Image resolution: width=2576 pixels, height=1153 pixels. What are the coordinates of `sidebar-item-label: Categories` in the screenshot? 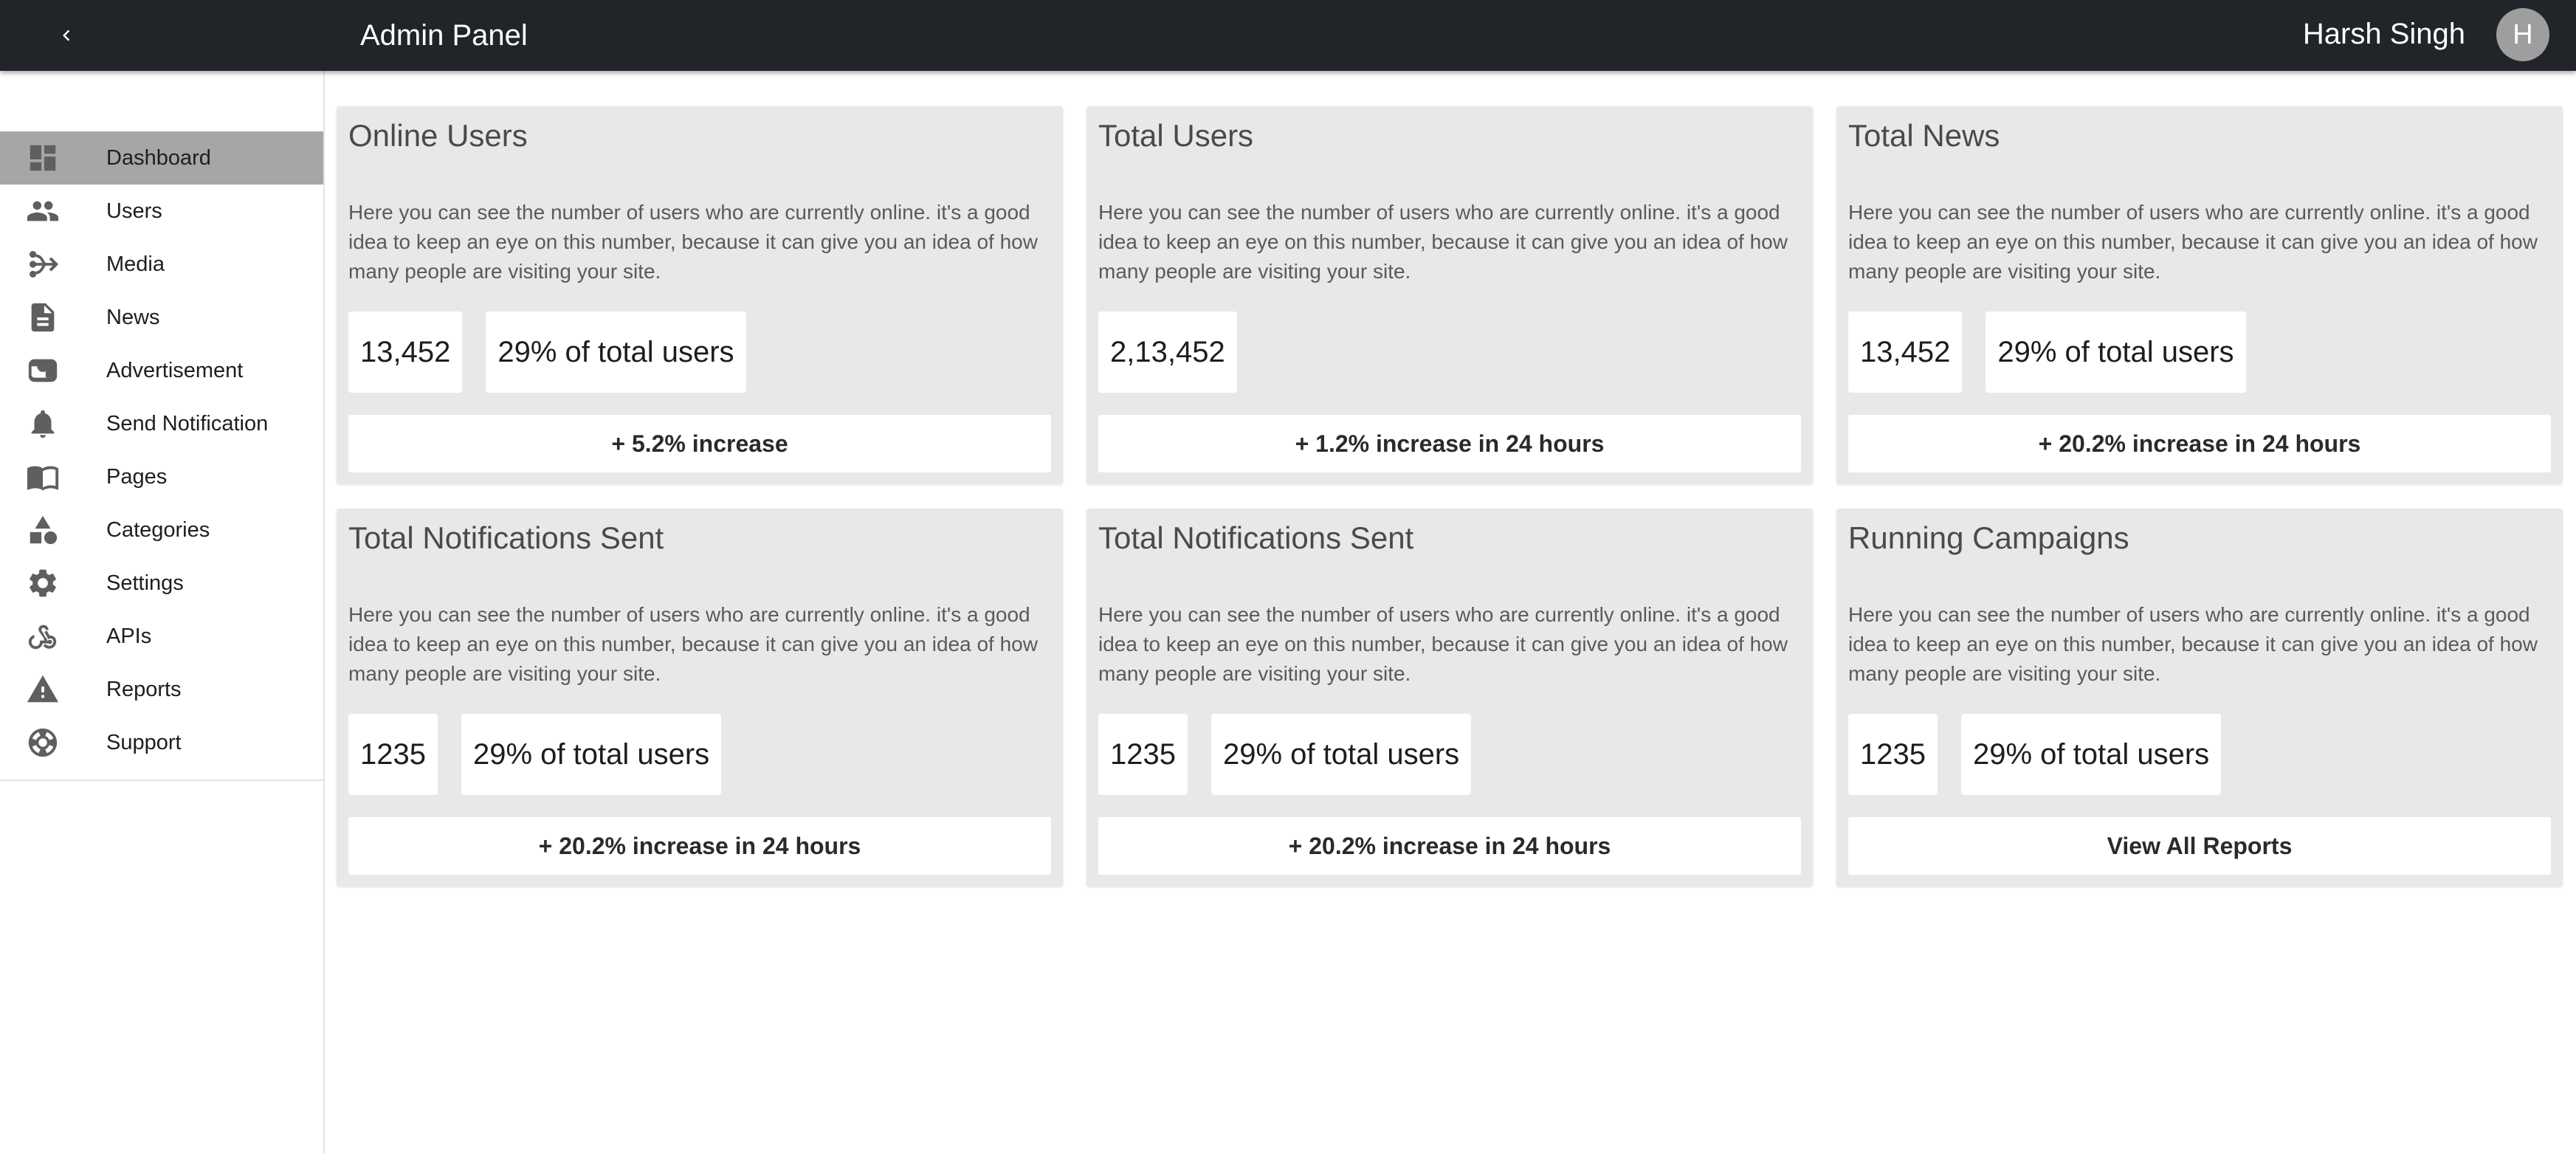 It's located at (158, 529).